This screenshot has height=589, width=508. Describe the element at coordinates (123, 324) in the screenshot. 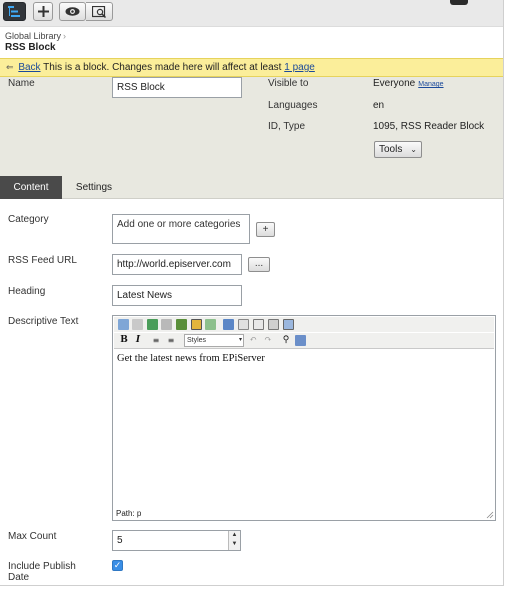

I see `insert-link-icon` at that location.